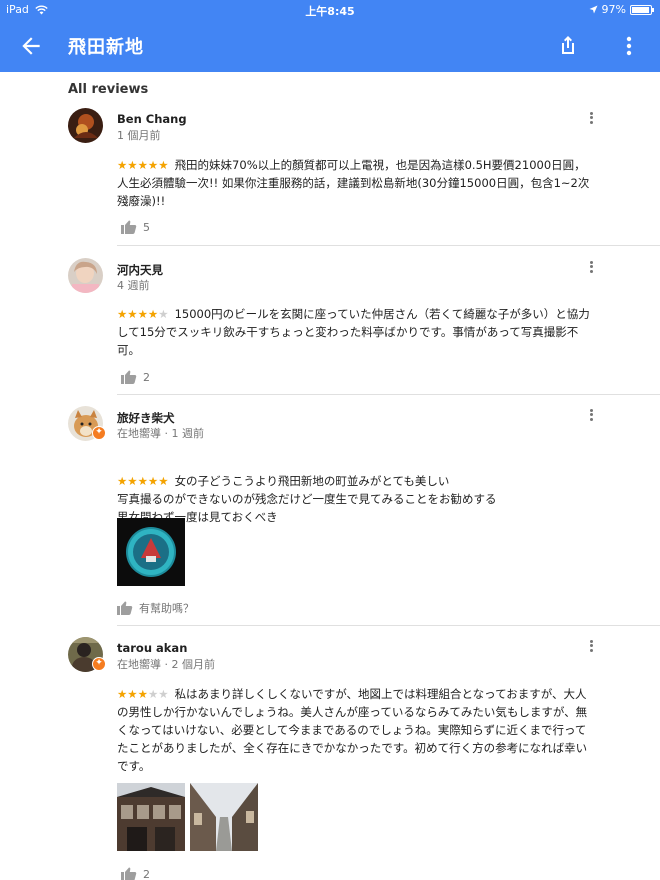 This screenshot has height=880, width=660. Describe the element at coordinates (108, 89) in the screenshot. I see `all-reviews-heading: All reviews` at that location.